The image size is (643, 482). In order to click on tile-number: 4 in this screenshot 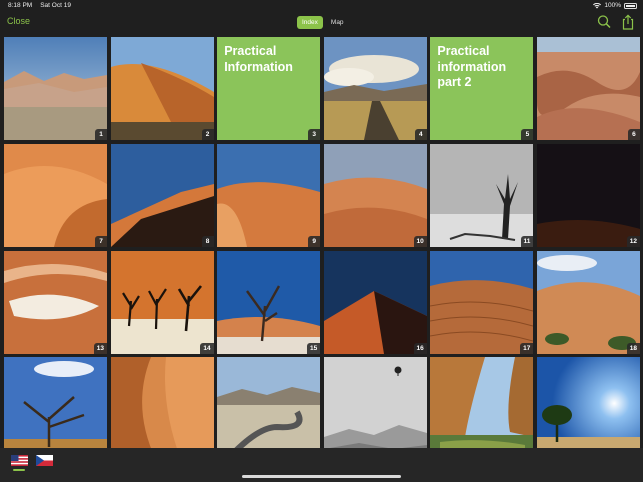, I will do `click(420, 134)`.